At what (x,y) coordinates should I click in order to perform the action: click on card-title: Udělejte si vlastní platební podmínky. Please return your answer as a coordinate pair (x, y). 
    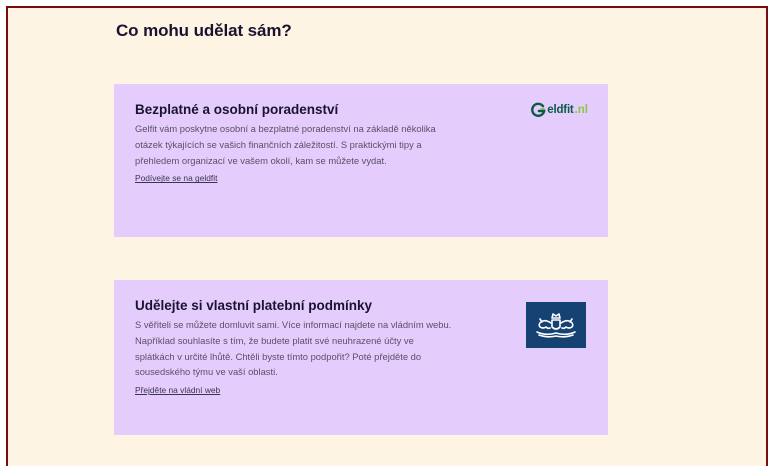
    Looking at the image, I should click on (254, 305).